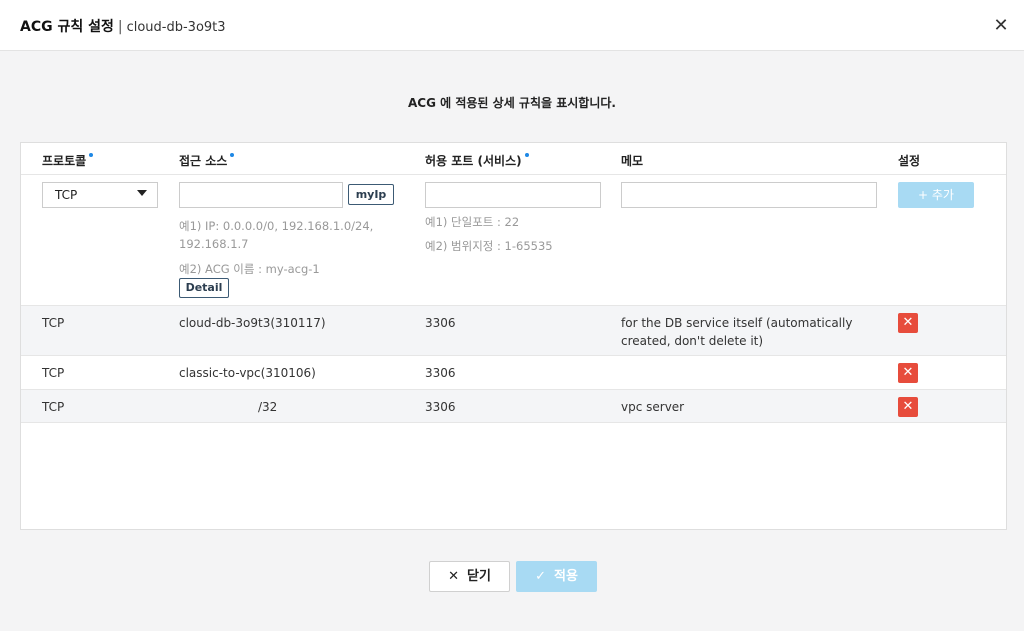  I want to click on column-header-port: 허용 포트 (서비스), so click(477, 160).